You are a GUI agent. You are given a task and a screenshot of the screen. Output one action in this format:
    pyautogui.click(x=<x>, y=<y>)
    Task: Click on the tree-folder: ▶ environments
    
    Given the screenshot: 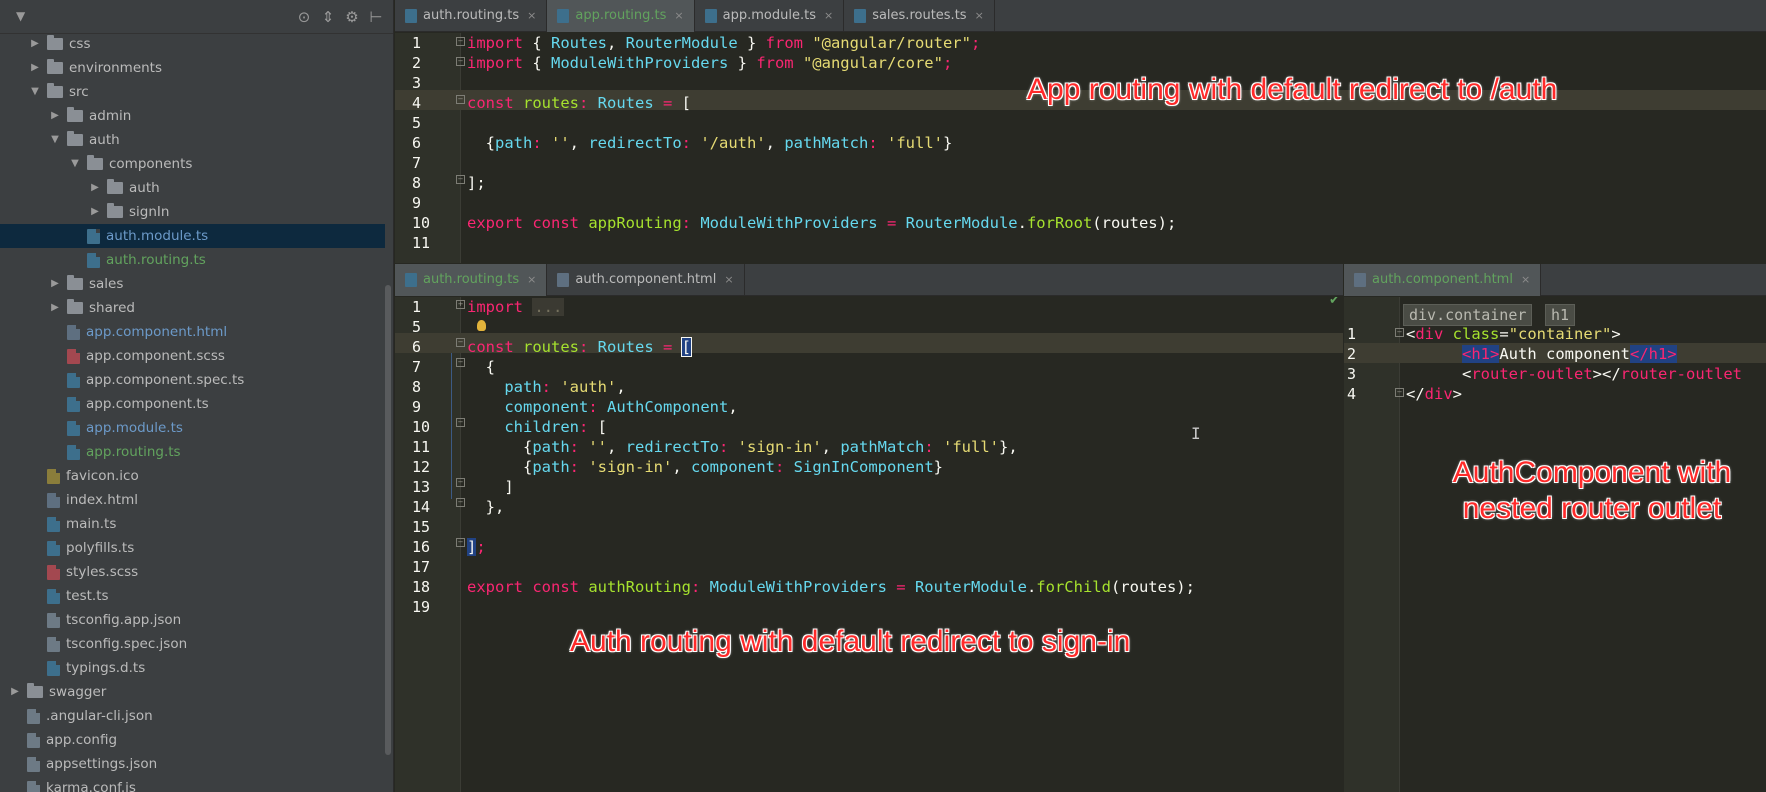 What is the action you would take?
    pyautogui.click(x=192, y=68)
    